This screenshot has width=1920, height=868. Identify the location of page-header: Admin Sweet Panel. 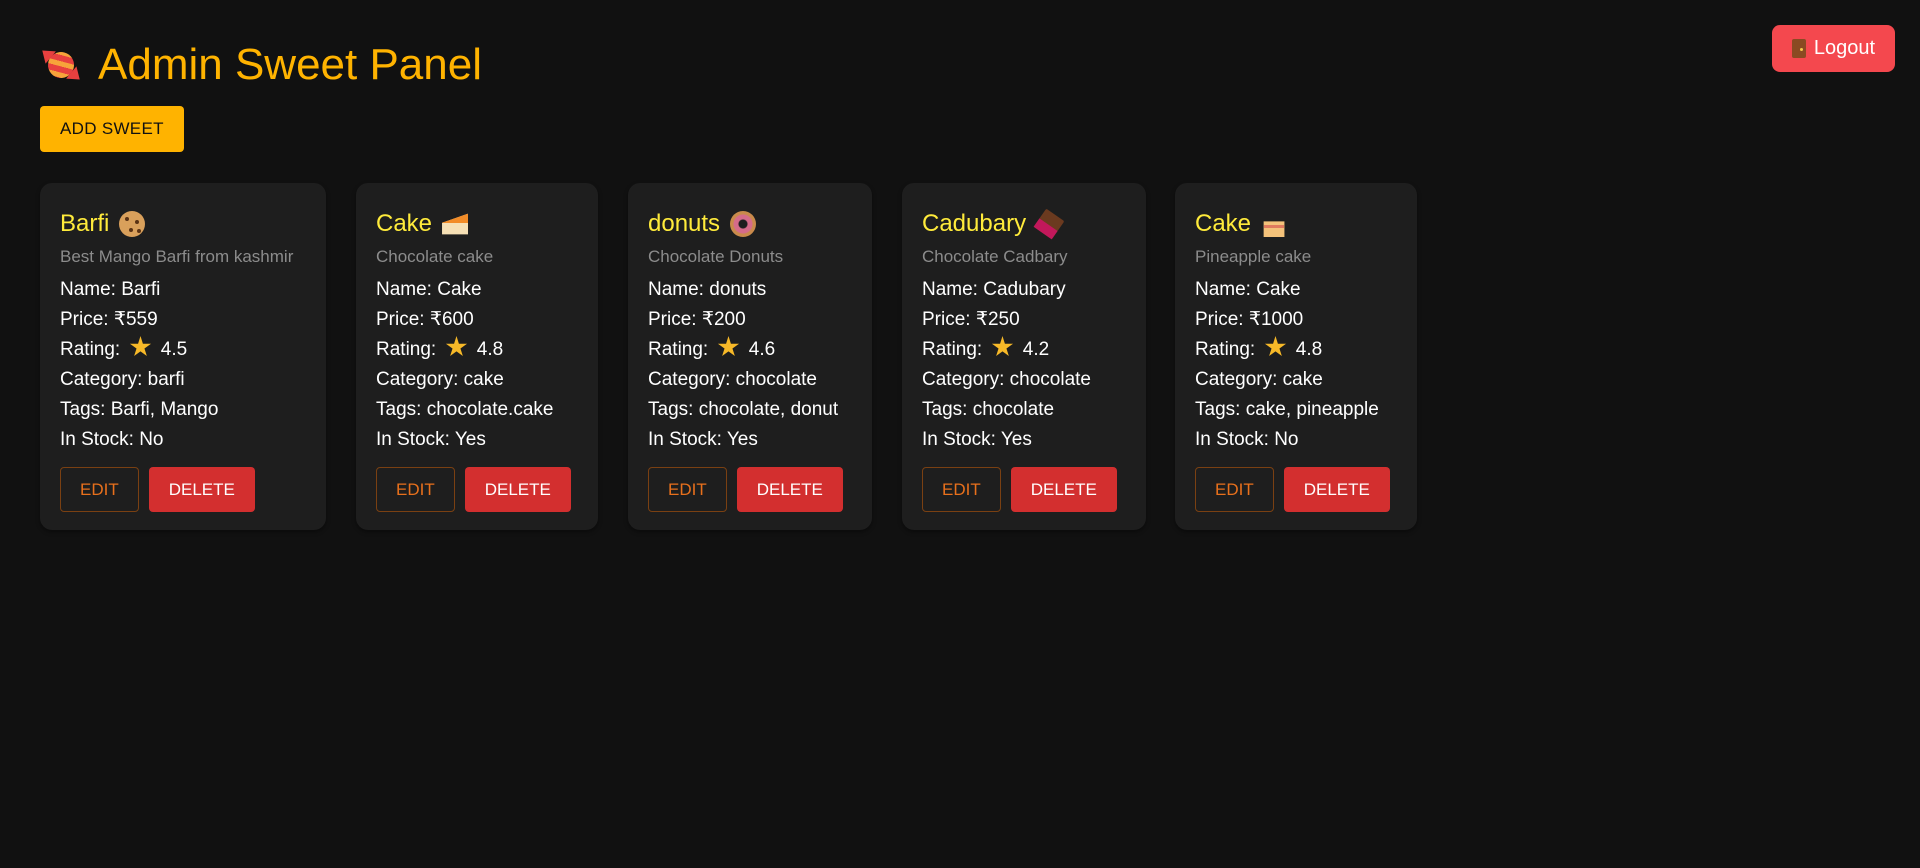
(958, 46).